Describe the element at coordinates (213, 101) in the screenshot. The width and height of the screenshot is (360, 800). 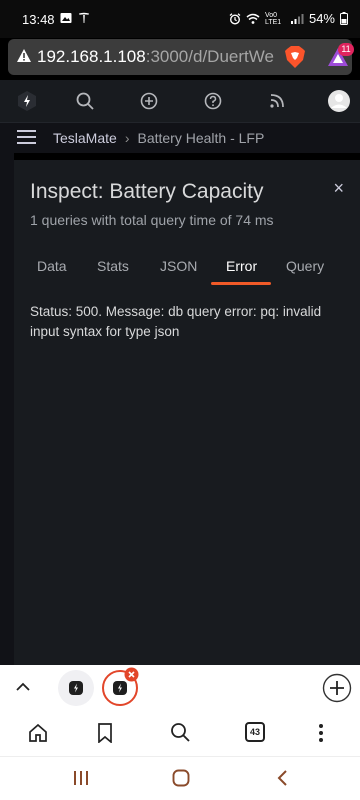
I see `help-icon` at that location.